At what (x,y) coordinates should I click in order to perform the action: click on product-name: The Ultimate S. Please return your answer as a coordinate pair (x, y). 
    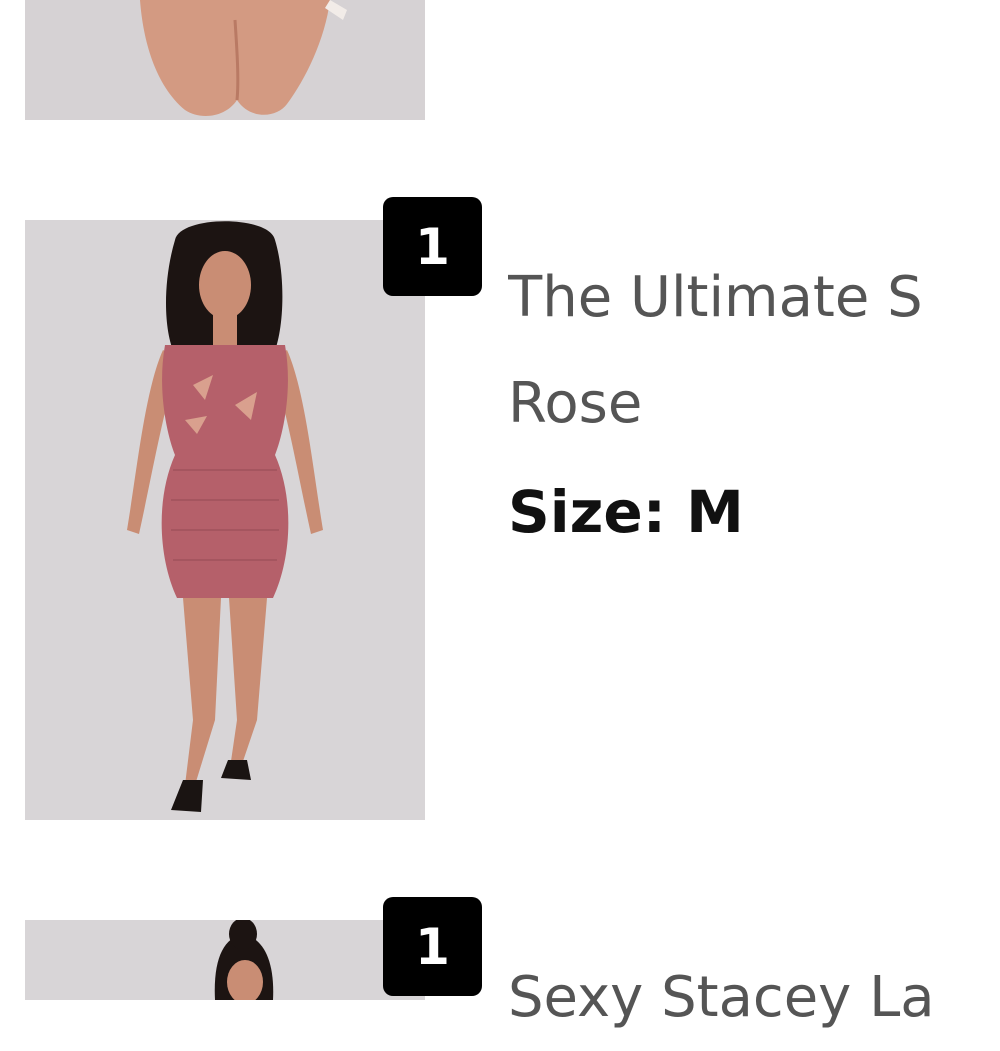
    Looking at the image, I should click on (754, 298).